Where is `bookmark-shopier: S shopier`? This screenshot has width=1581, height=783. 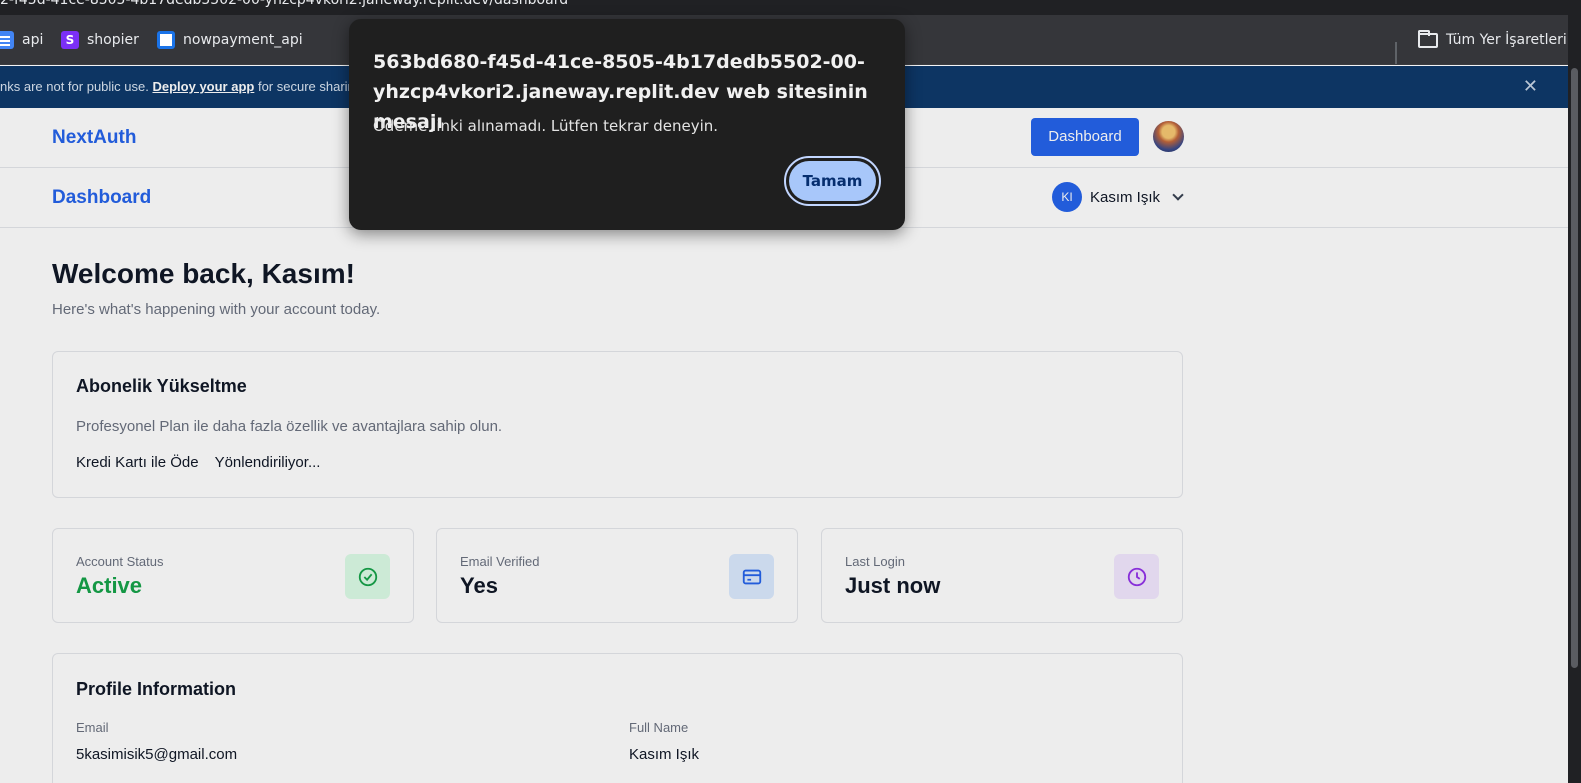 bookmark-shopier: S shopier is located at coordinates (100, 40).